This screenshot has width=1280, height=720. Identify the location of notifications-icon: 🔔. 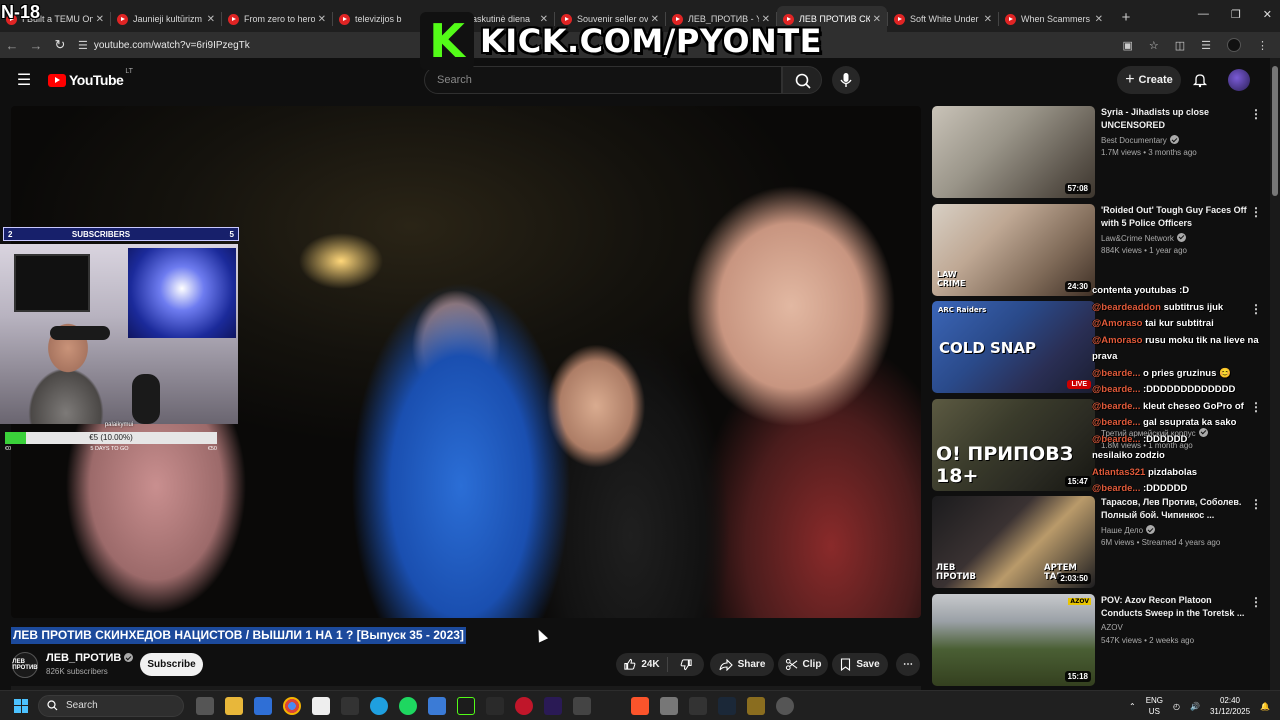
(1265, 706).